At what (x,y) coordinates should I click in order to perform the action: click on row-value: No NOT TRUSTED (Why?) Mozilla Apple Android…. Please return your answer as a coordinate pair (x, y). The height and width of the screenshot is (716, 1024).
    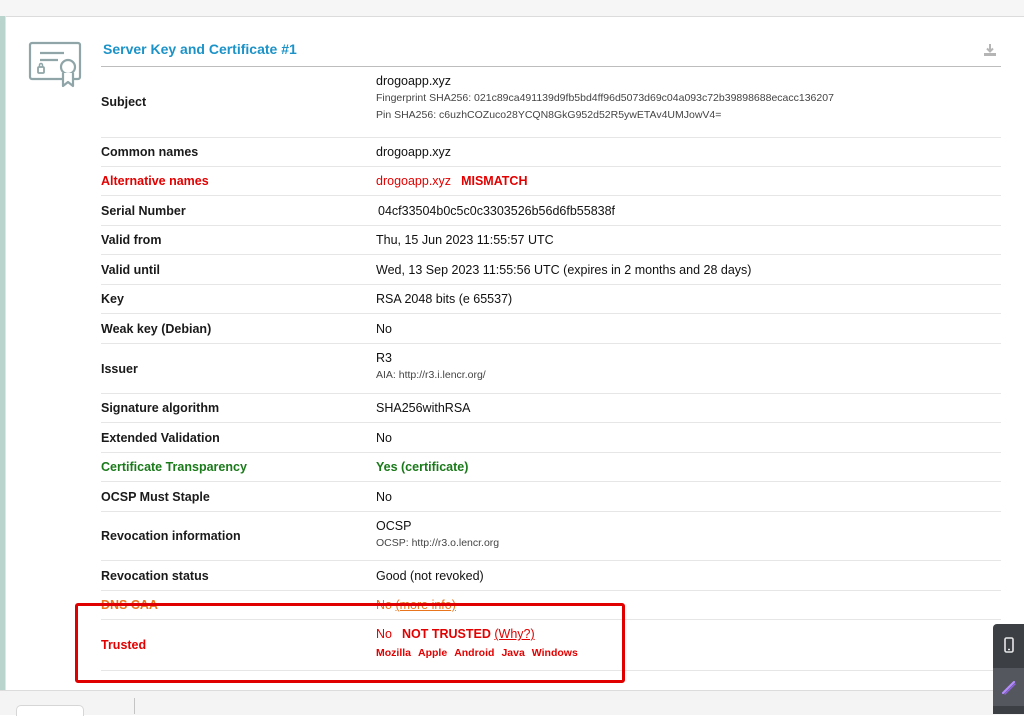
    Looking at the image, I should click on (480, 644).